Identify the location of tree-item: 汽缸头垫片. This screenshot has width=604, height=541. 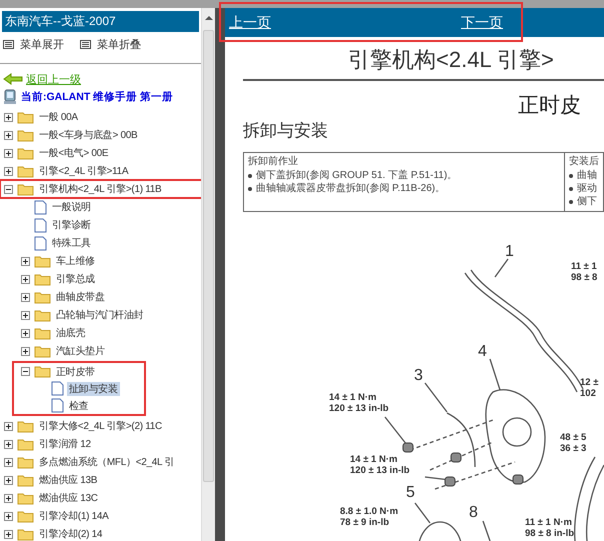
(80, 351).